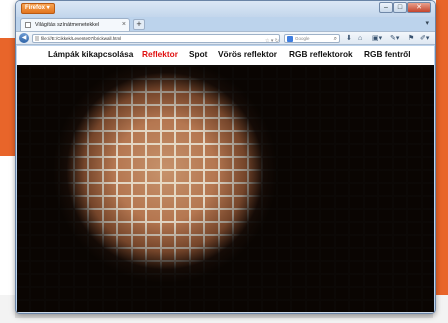 Image resolution: width=448 pixels, height=323 pixels. I want to click on extension-icon: ⚑, so click(411, 38).